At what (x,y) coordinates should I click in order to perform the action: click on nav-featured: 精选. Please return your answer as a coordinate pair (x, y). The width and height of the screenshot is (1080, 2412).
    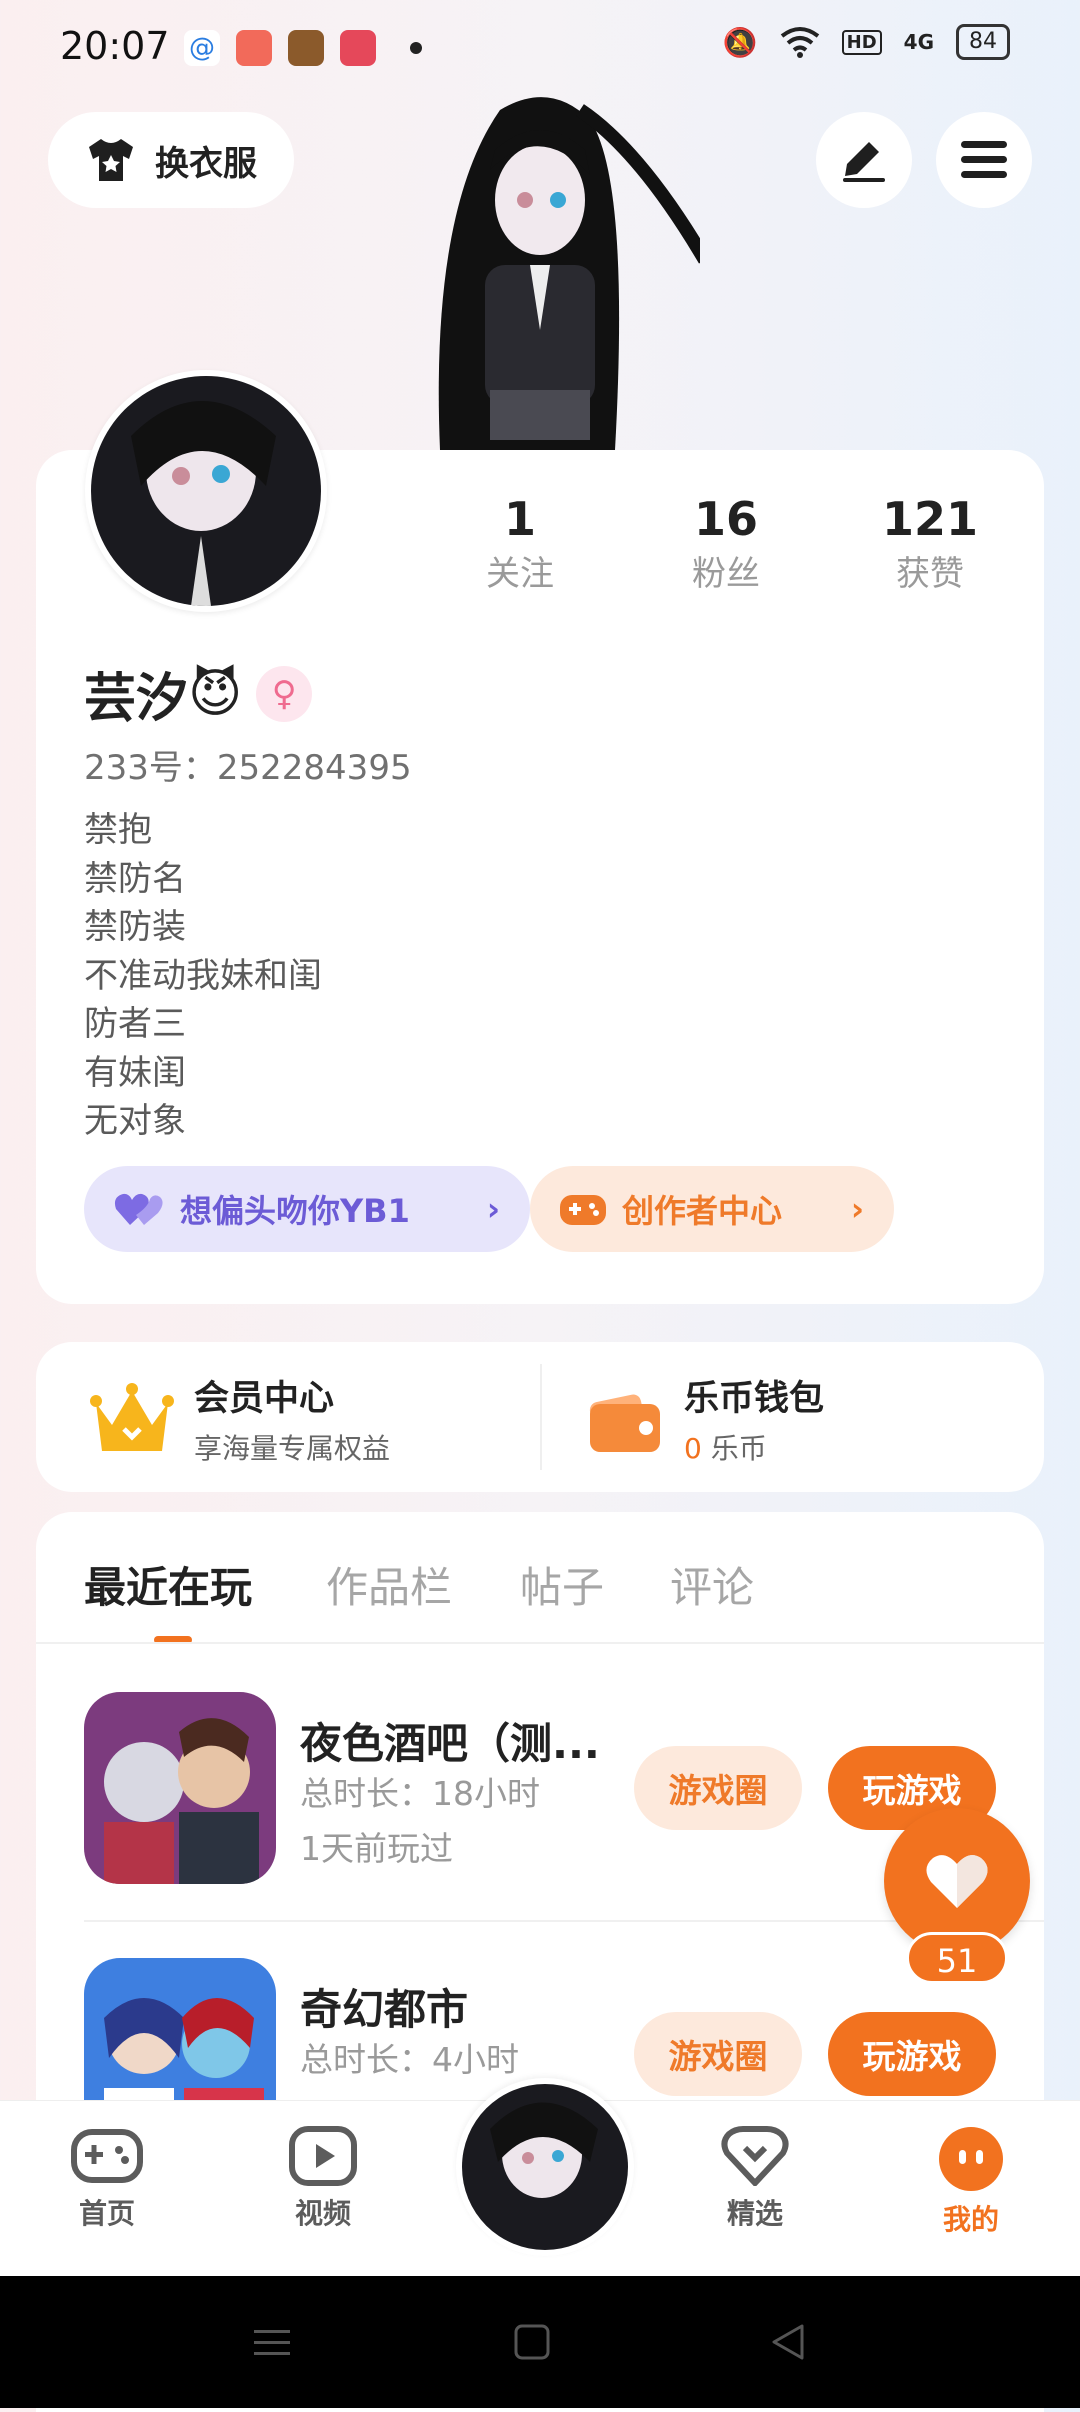
    Looking at the image, I should click on (755, 2179).